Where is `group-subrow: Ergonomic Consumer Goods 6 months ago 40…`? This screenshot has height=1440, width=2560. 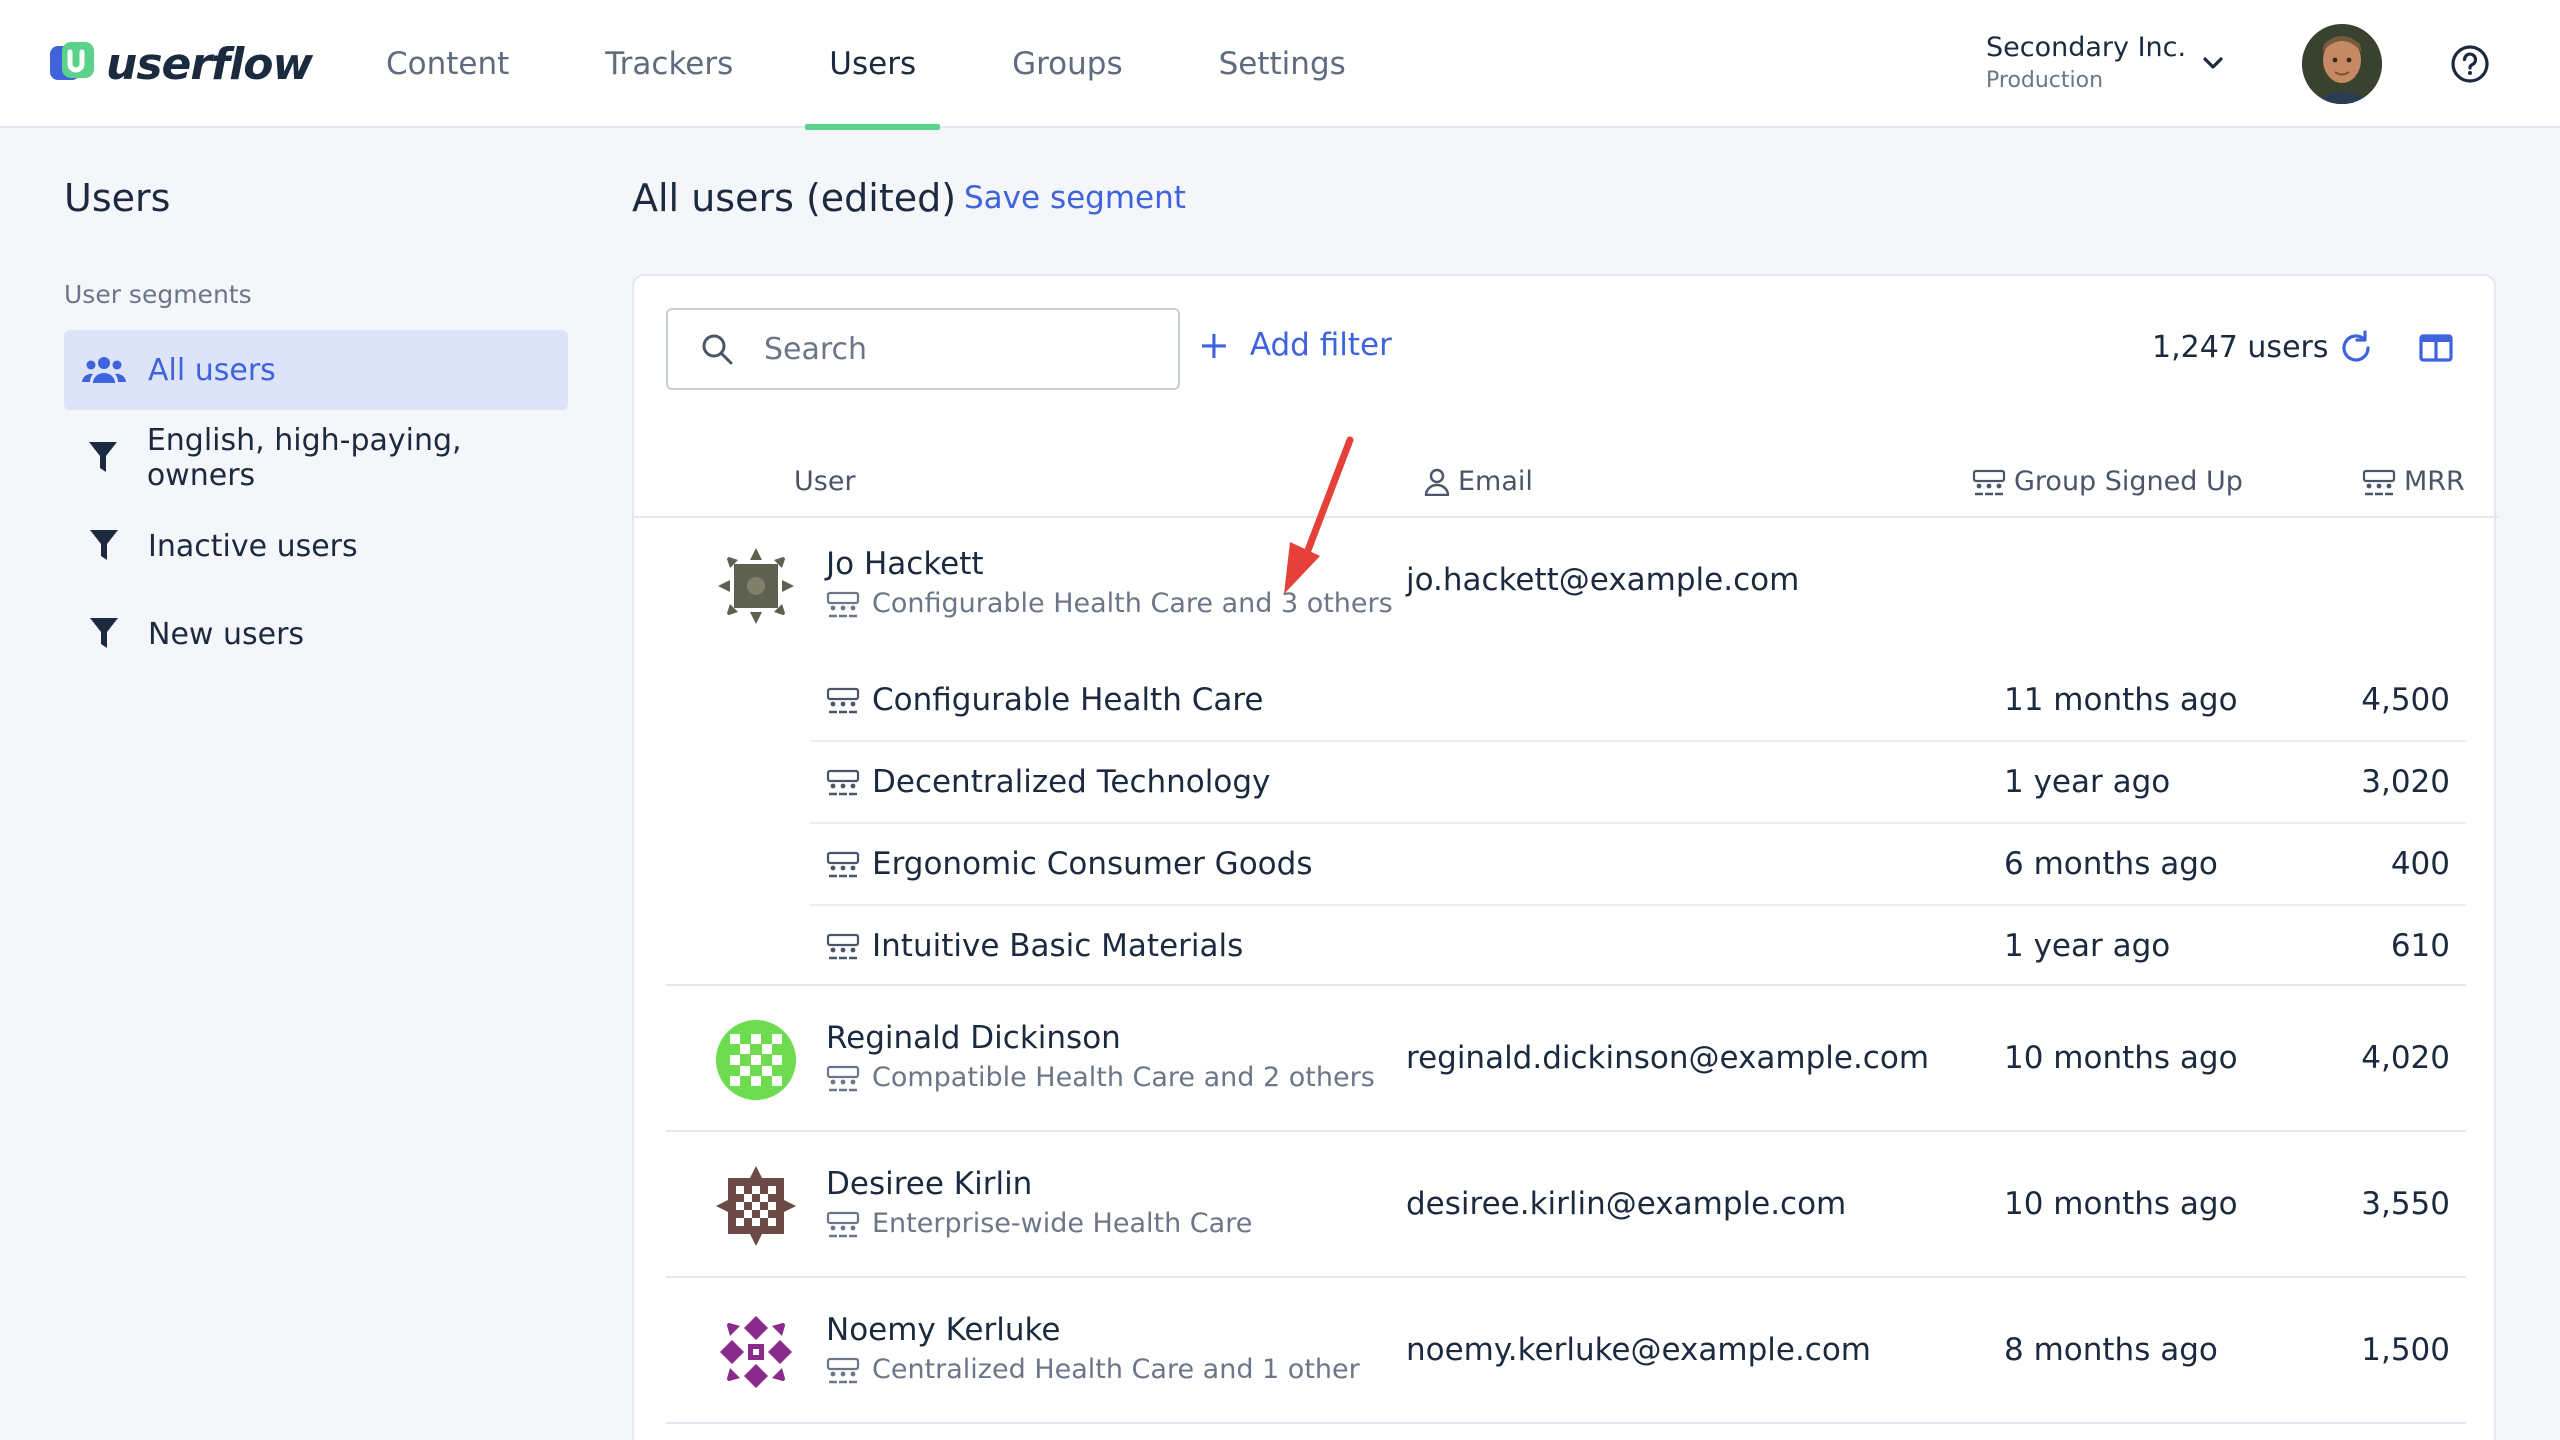
group-subrow: Ergonomic Consumer Goods 6 months ago 40… is located at coordinates (1638, 865).